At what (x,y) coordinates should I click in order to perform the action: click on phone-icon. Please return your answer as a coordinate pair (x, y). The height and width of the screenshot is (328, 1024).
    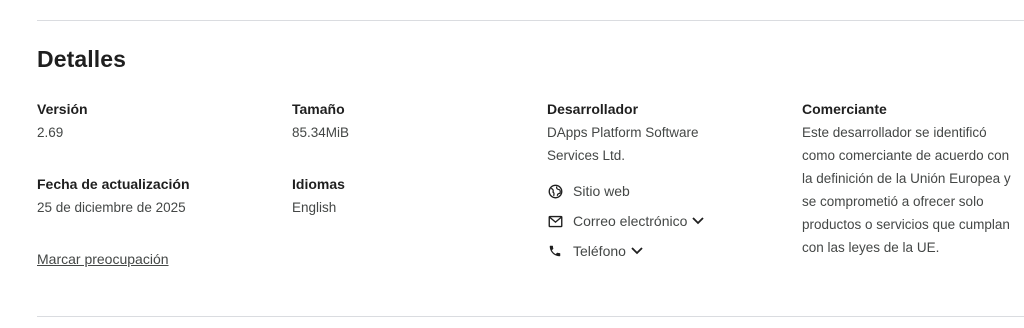
    Looking at the image, I should click on (555, 251).